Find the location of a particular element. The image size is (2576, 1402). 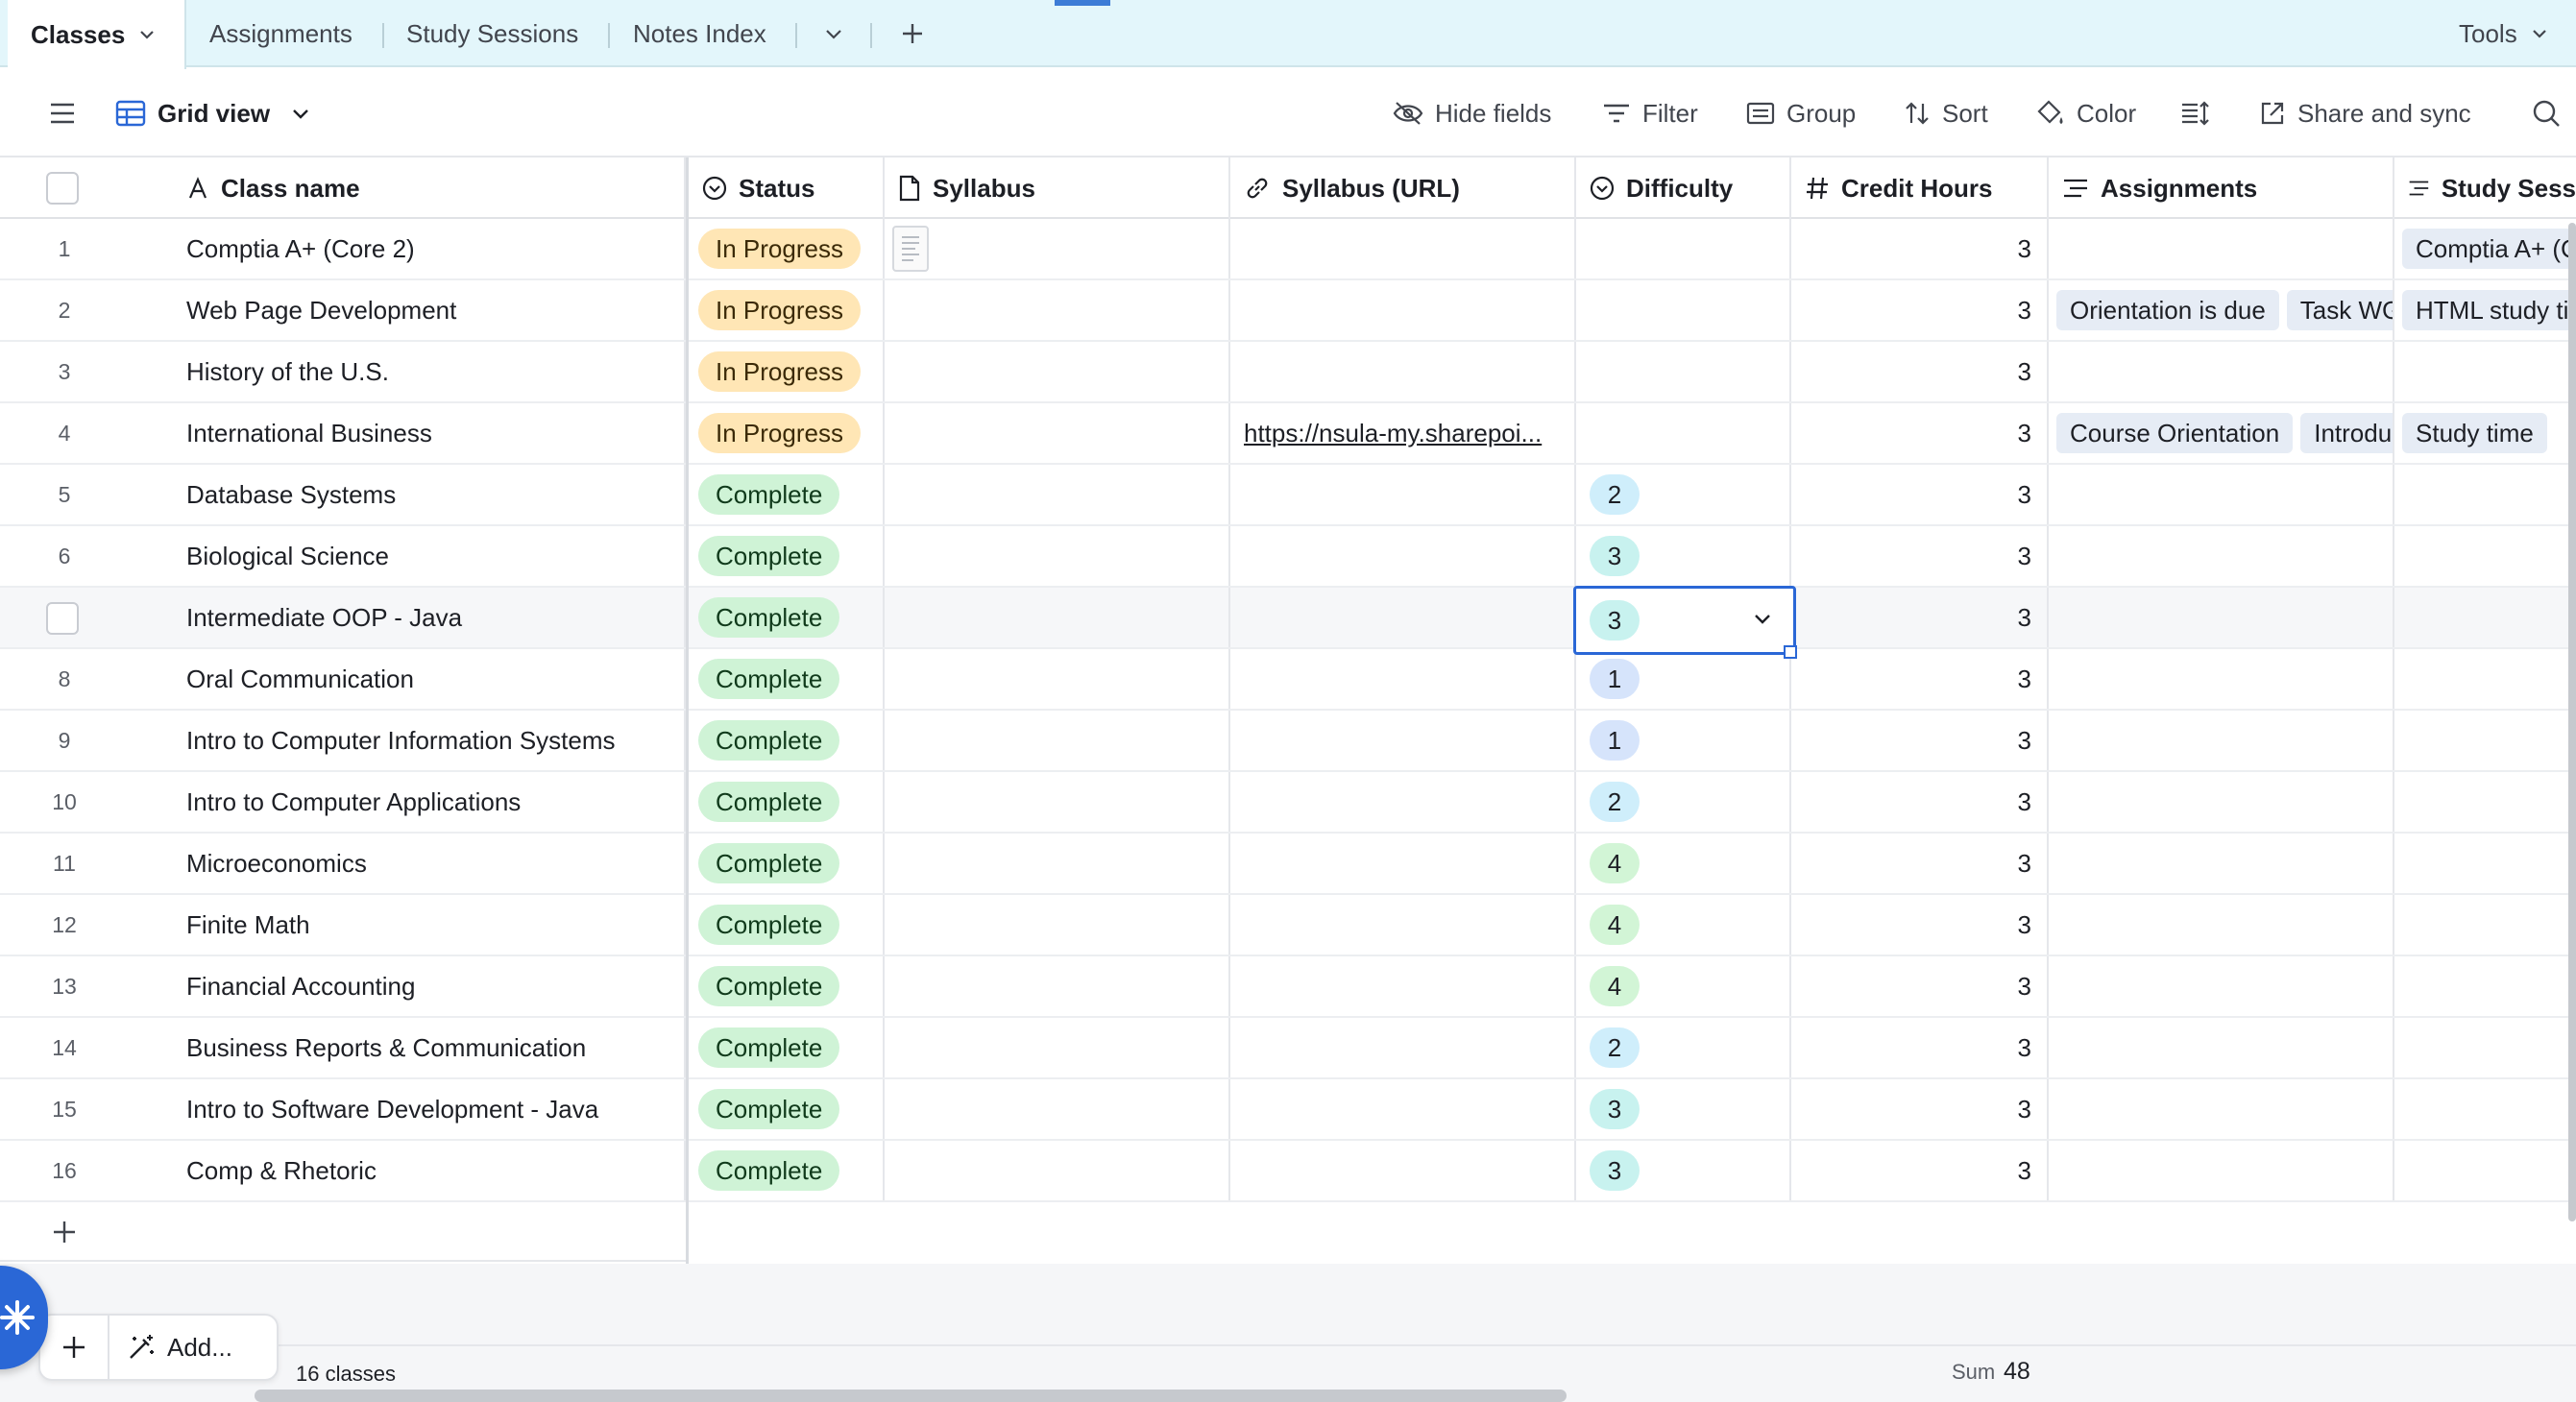

class-name-cell: Intro to Software Development - Java is located at coordinates (429, 1109).